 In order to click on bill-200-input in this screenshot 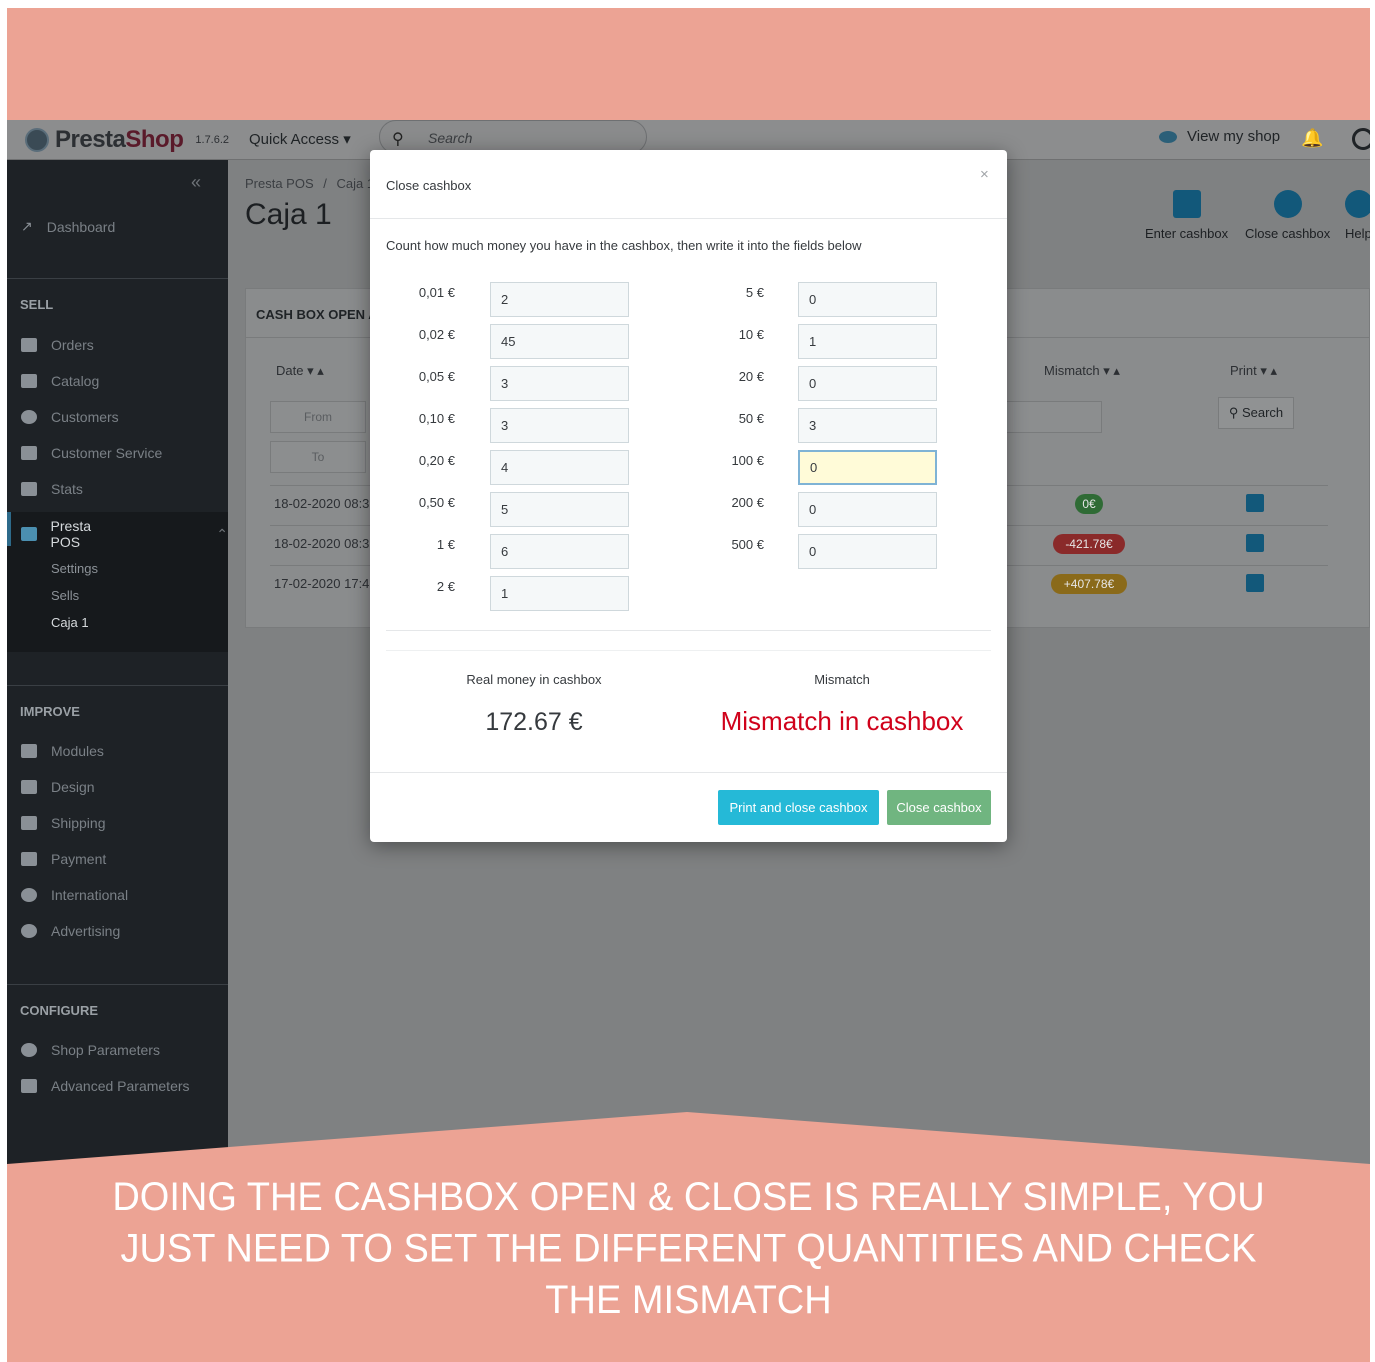, I will do `click(867, 509)`.